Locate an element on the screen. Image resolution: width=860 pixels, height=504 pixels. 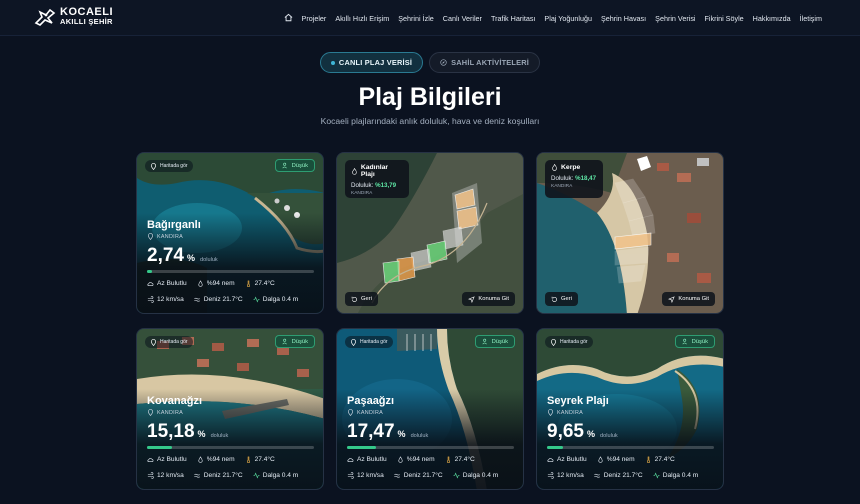
humidity-icon is located at coordinates (200, 283).